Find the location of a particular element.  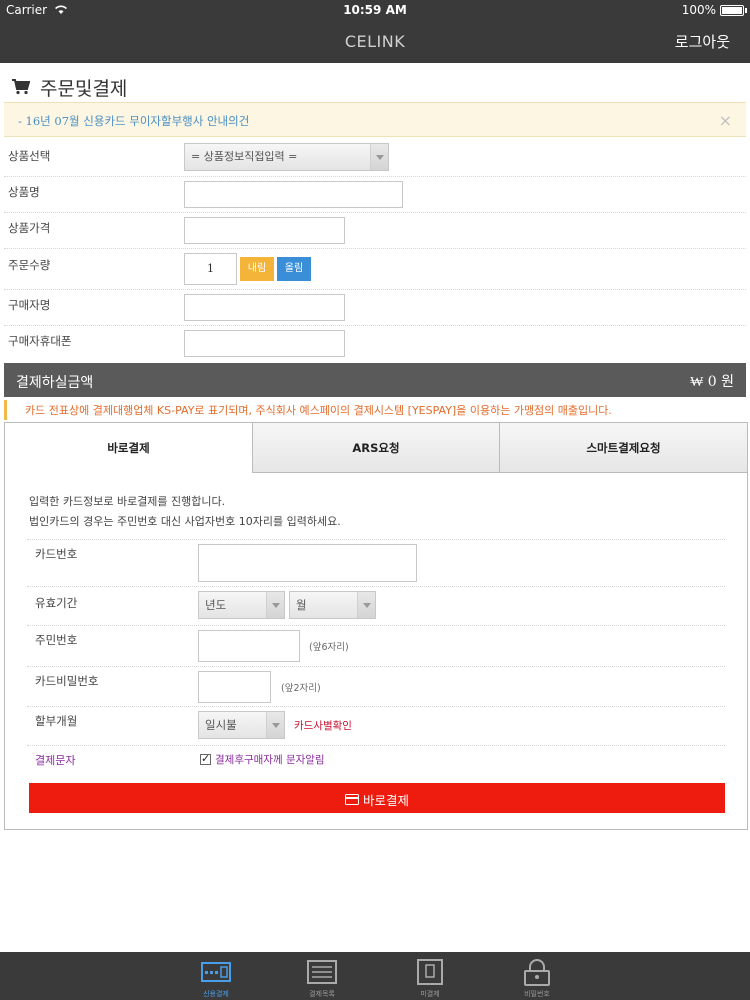

pay-now-button-inner: 바로결제 is located at coordinates (377, 799).